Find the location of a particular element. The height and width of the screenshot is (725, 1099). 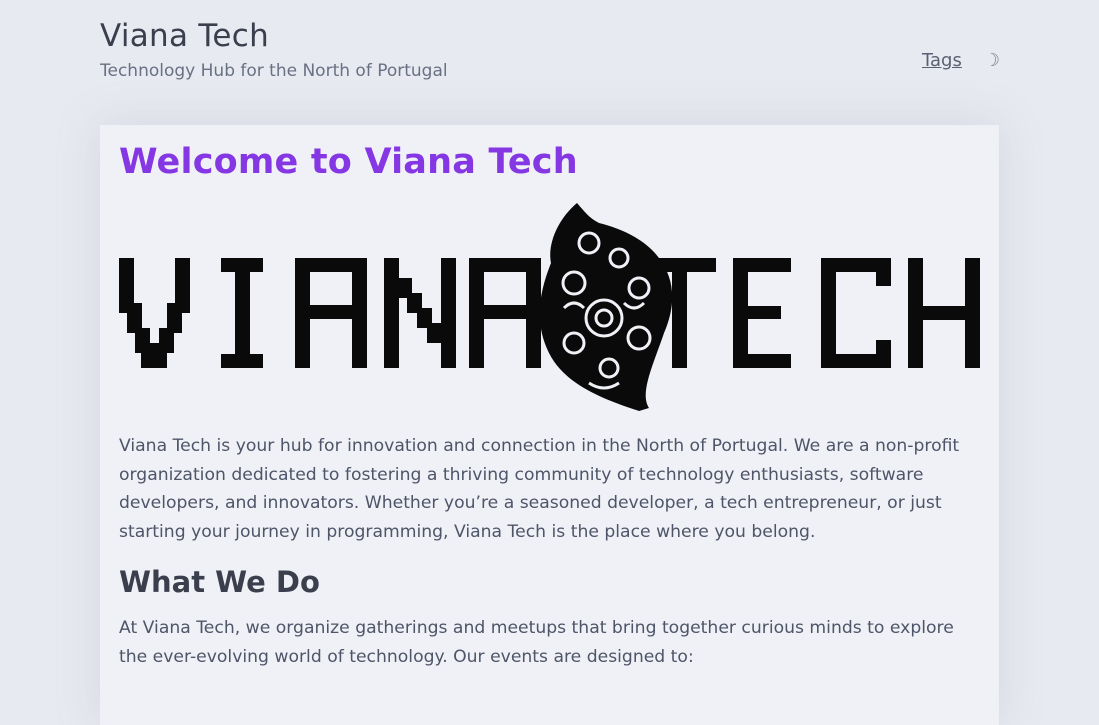

section-heading-what-we-do: What We Do is located at coordinates (219, 582).